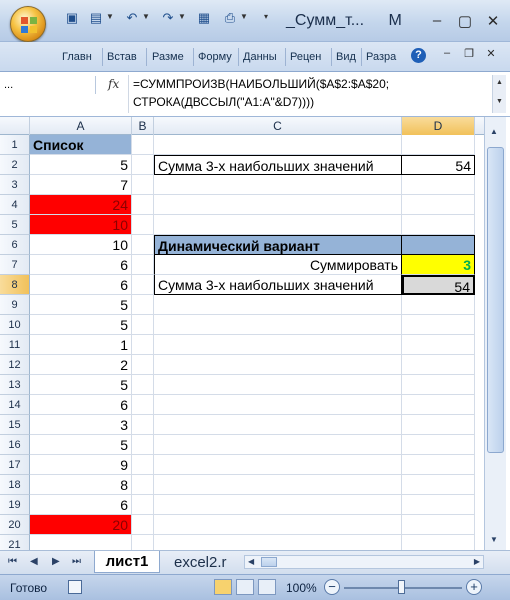 The height and width of the screenshot is (600, 510). I want to click on minimize-button: –, so click(437, 20).